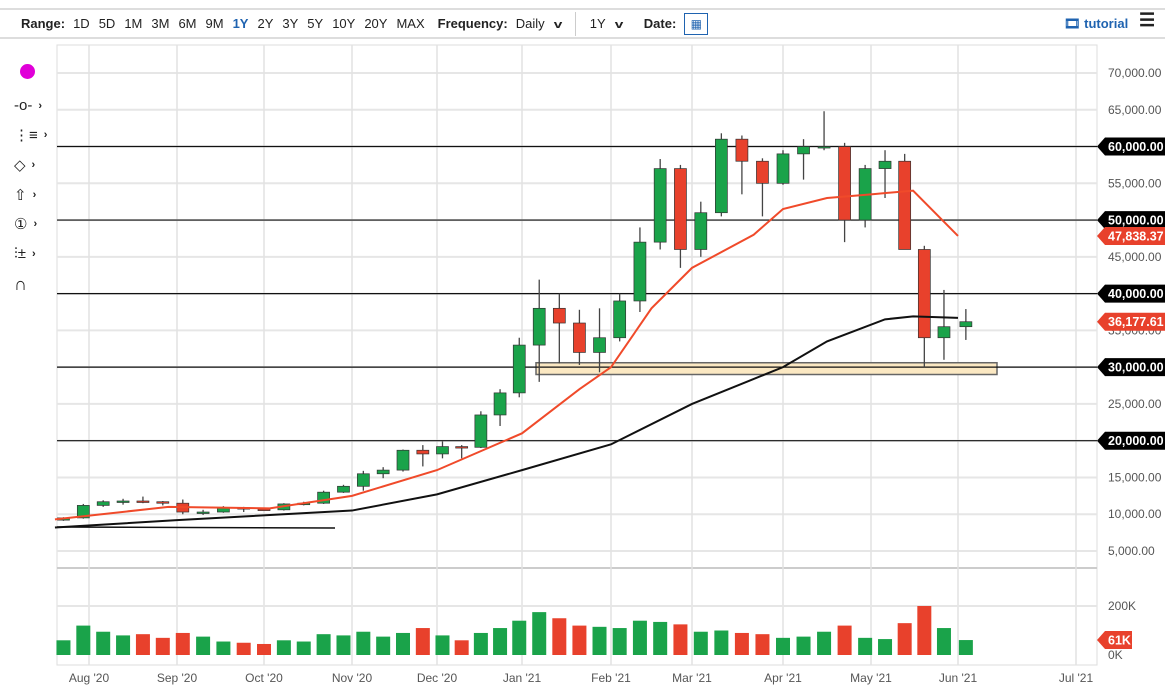 The width and height of the screenshot is (1173, 691). Describe the element at coordinates (1135, 110) in the screenshot. I see `y-tick-label: 65,000.00` at that location.